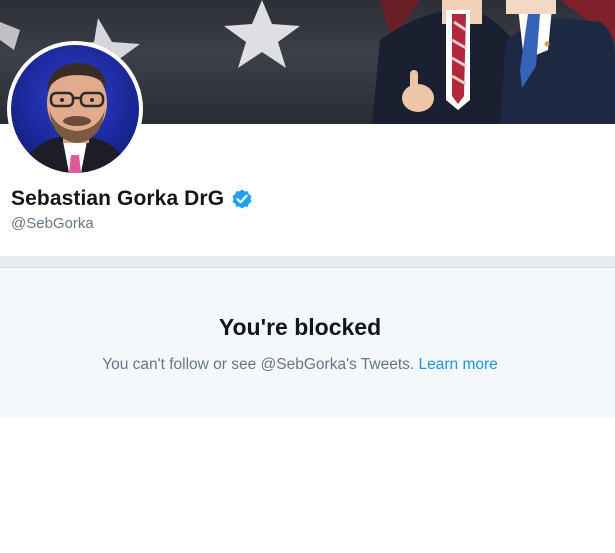  I want to click on profile-name-row: Sebastian Gorka DrG, so click(132, 199).